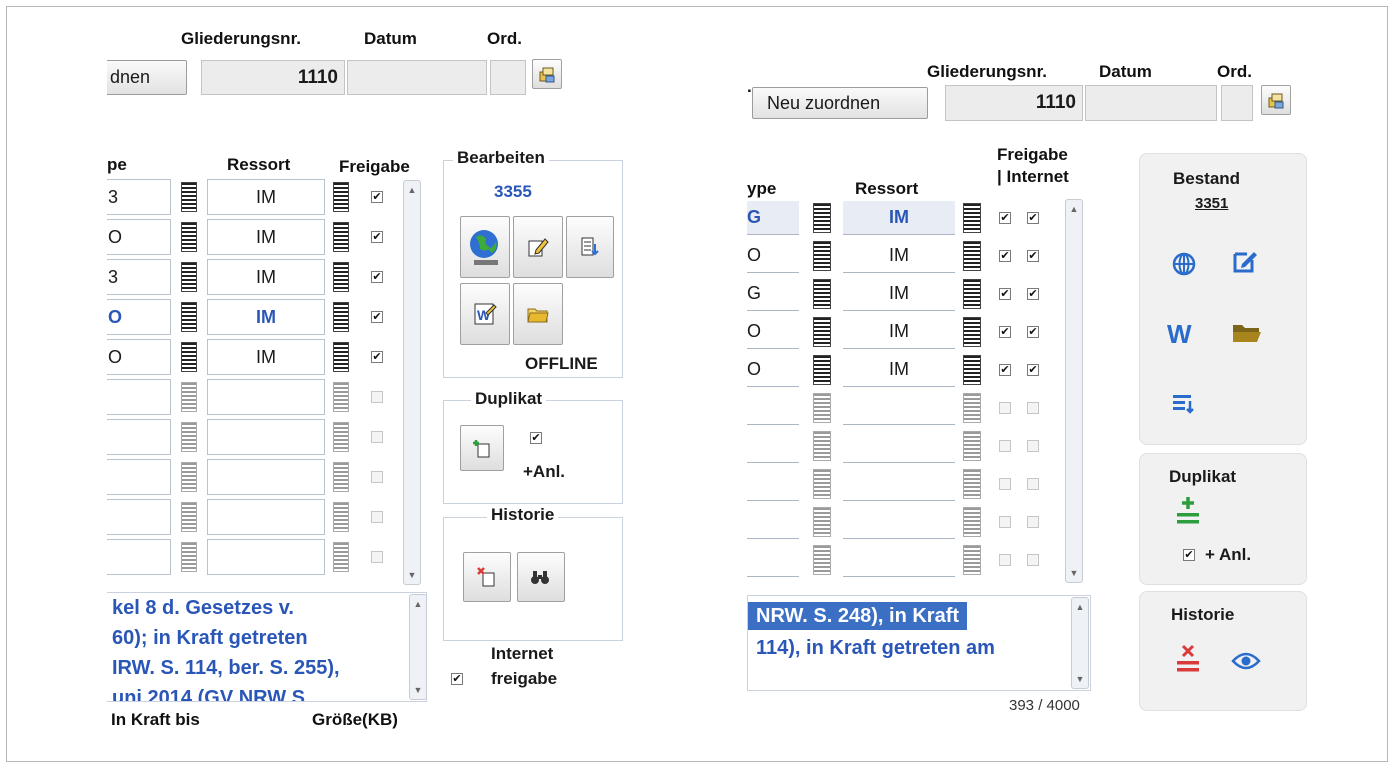  Describe the element at coordinates (487, 577) in the screenshot. I see `delete-history-button` at that location.